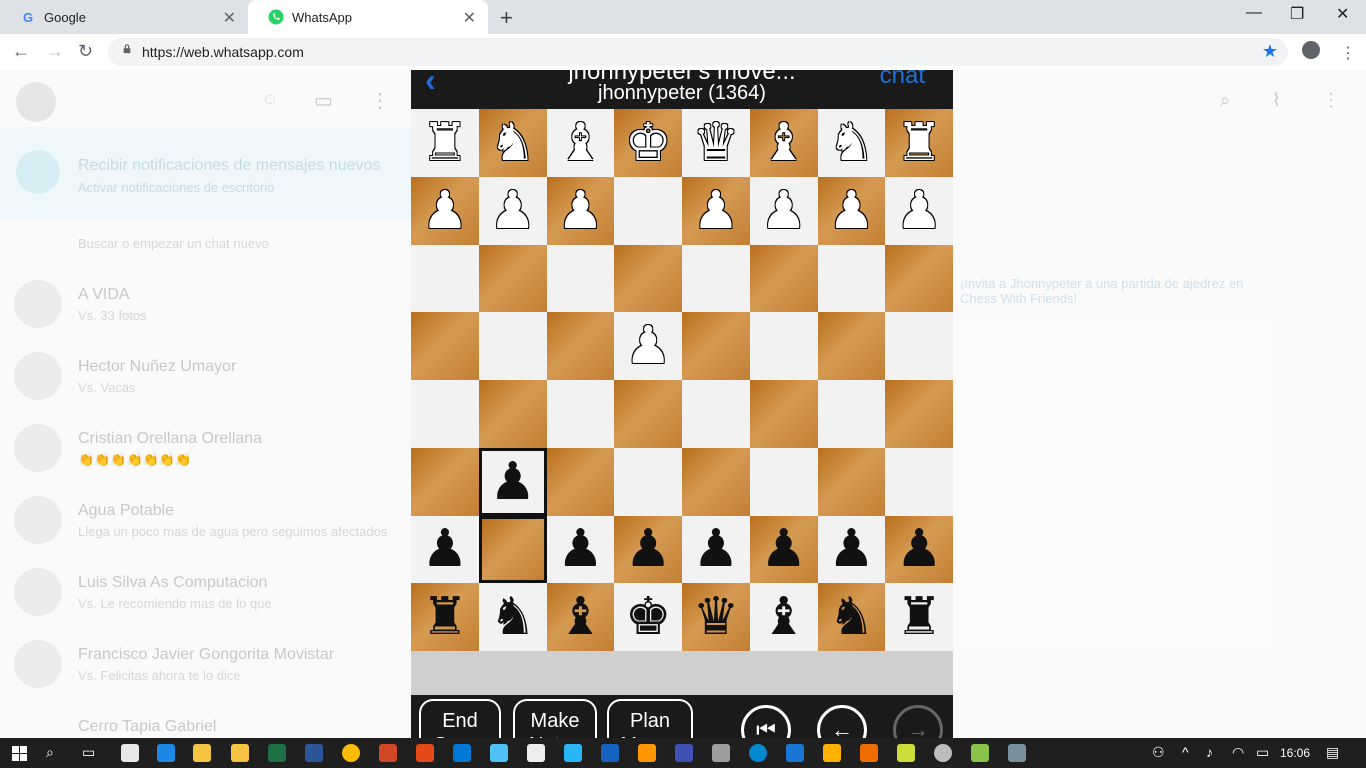 This screenshot has width=1366, height=768. Describe the element at coordinates (124, 17) in the screenshot. I see `tab-google: G Google ✕` at that location.